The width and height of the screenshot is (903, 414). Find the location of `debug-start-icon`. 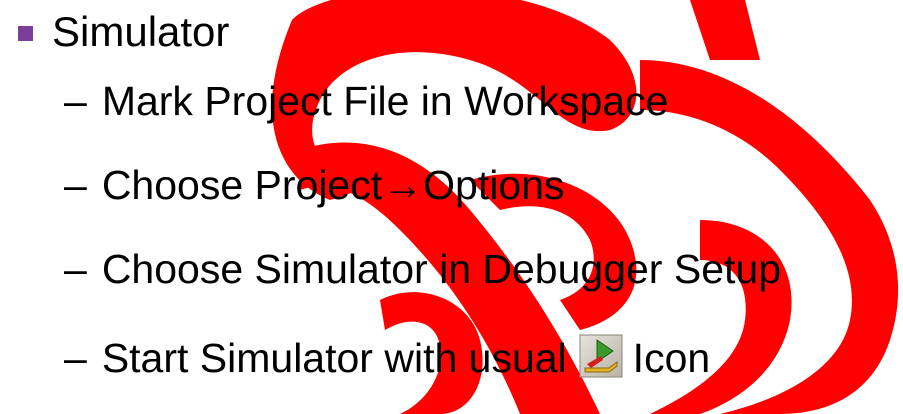

debug-start-icon is located at coordinates (601, 356).